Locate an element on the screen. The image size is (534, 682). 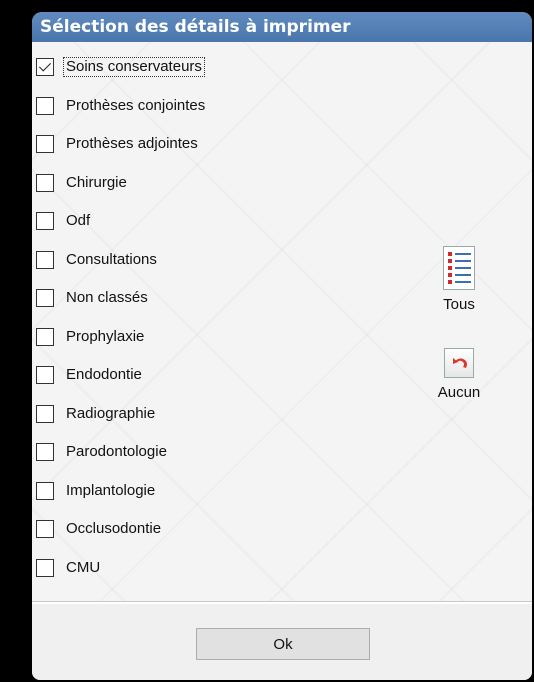
select-none-button: Aucun is located at coordinates (459, 374).